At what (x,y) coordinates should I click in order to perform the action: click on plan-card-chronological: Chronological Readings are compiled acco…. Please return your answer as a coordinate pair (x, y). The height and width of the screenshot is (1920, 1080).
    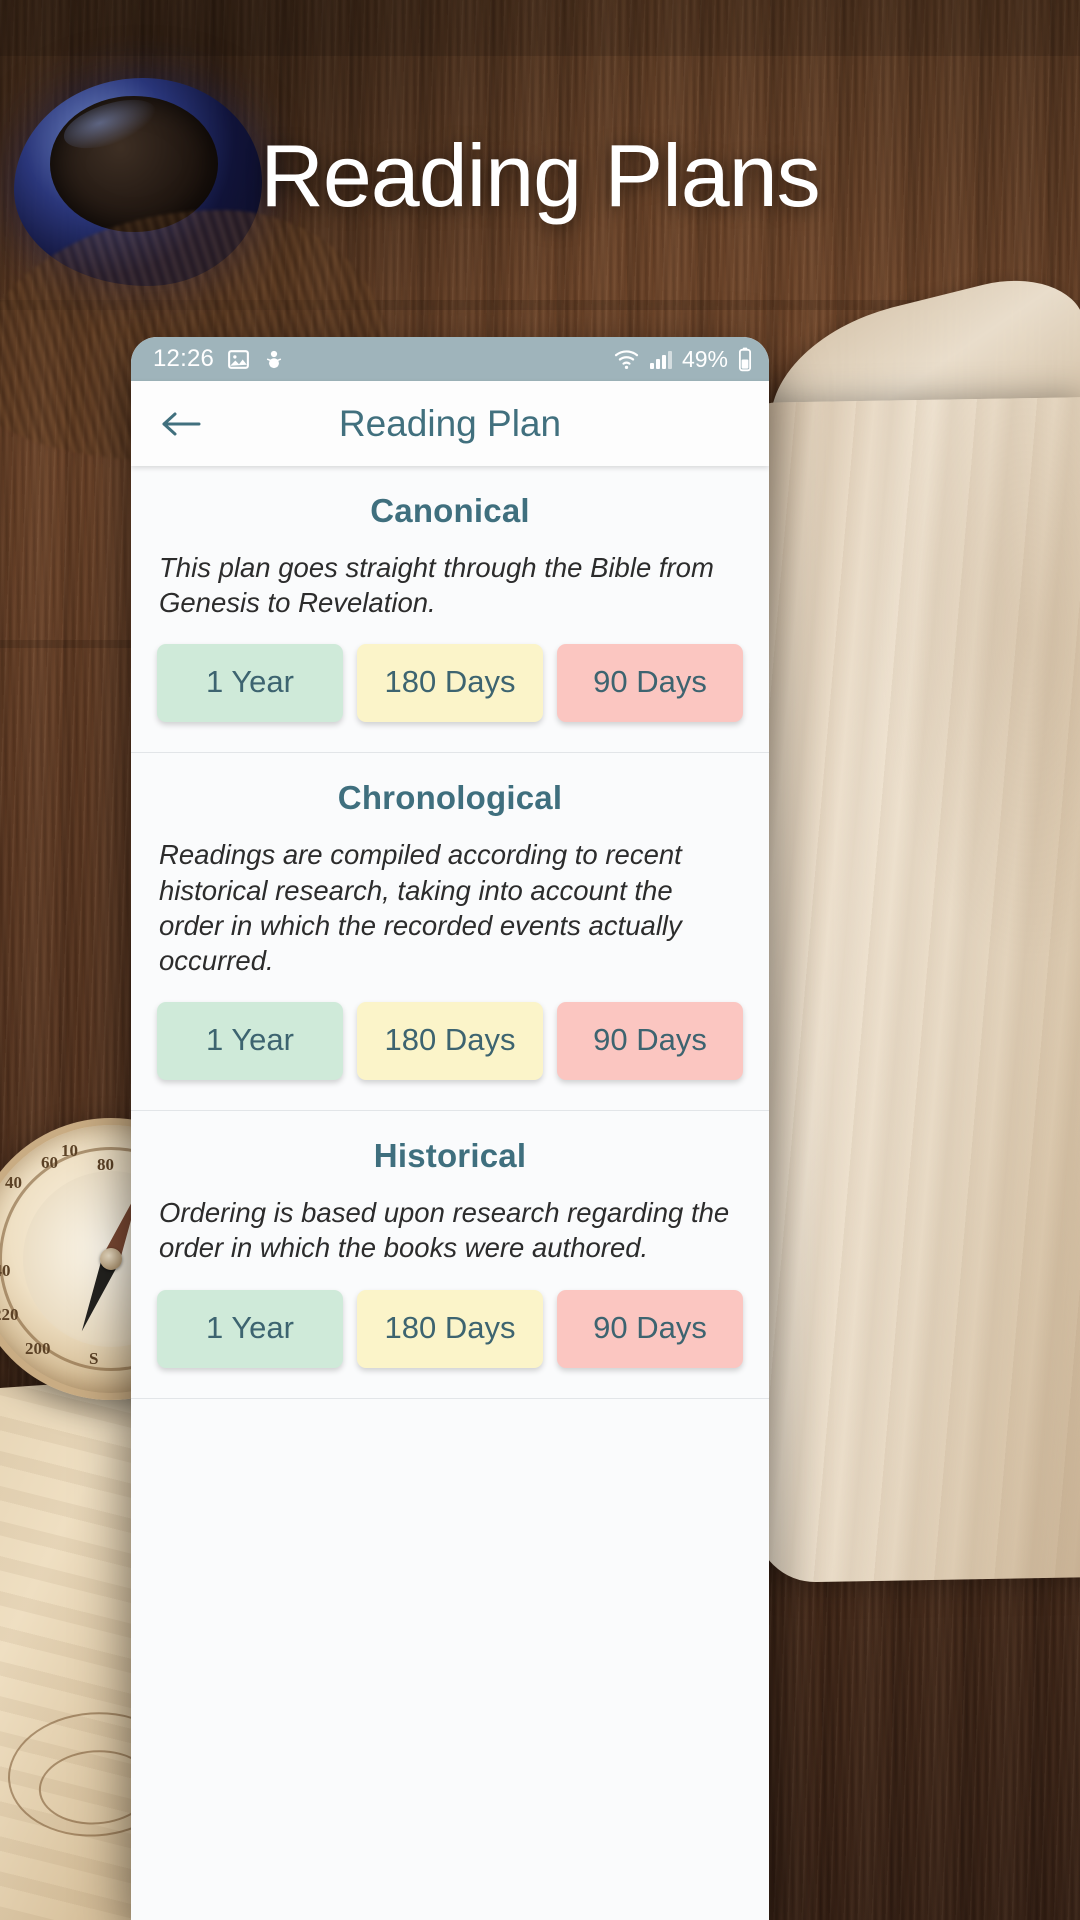
    Looking at the image, I should click on (450, 932).